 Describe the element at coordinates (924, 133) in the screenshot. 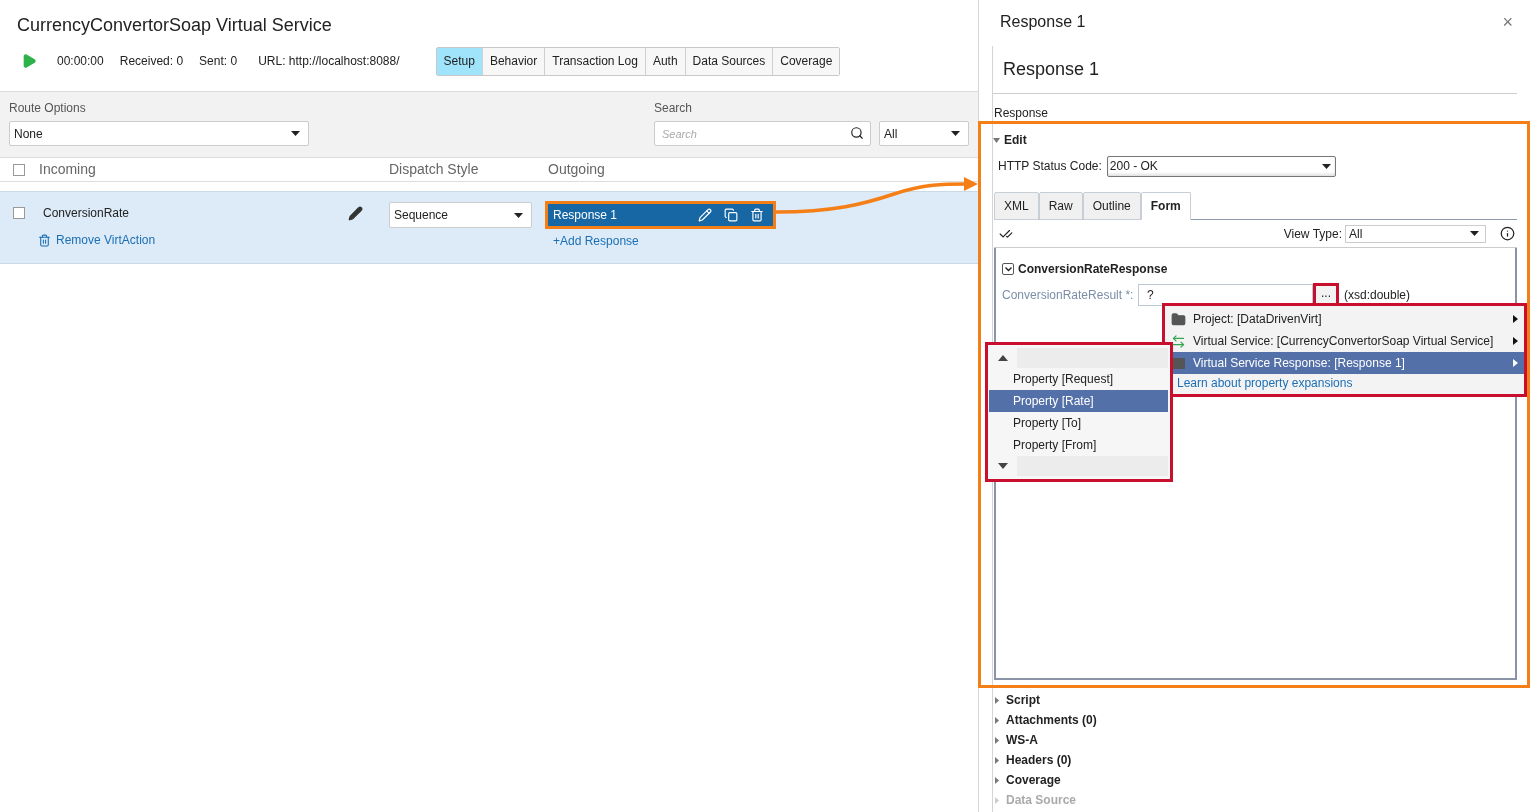

I see `filter-dropdown: All` at that location.